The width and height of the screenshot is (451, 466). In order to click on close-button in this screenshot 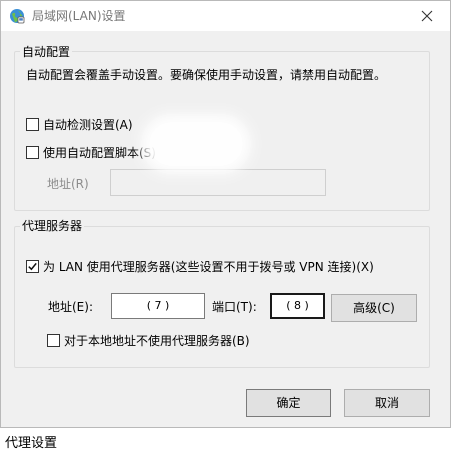, I will do `click(427, 16)`.